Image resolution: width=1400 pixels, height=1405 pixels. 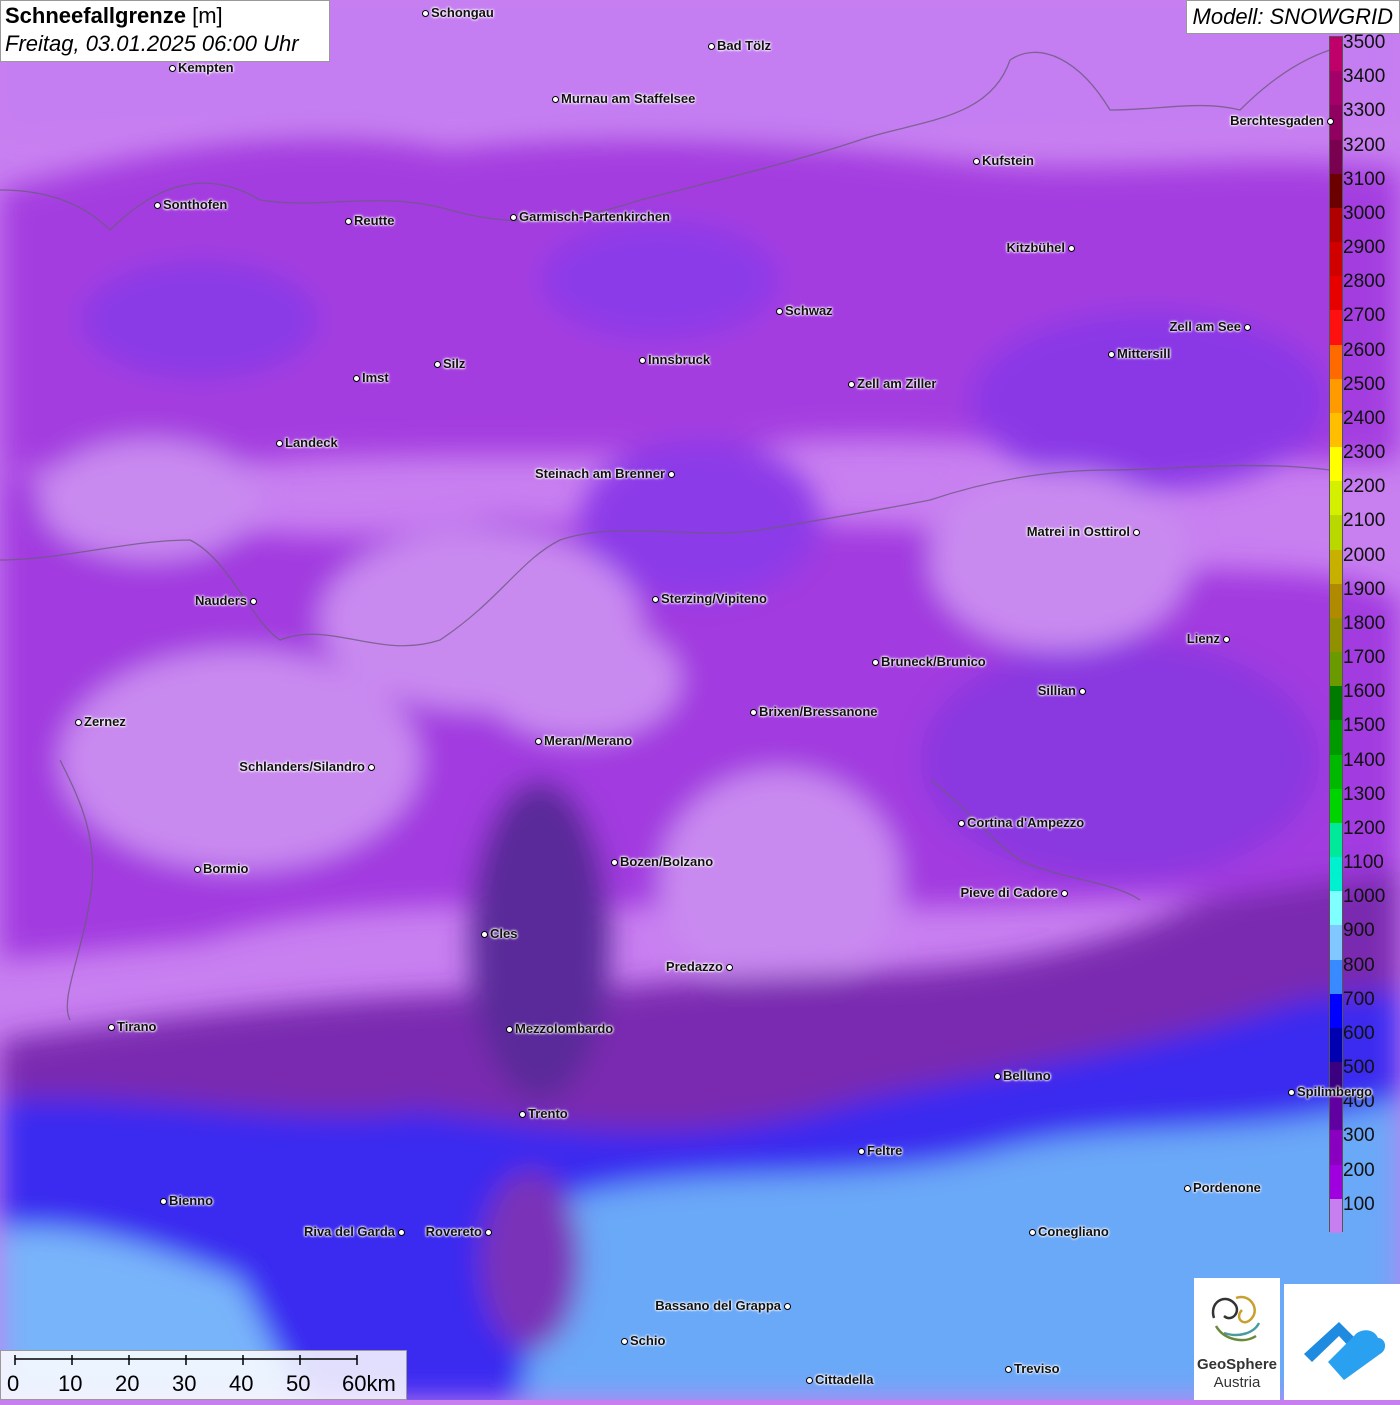 What do you see at coordinates (1364, 350) in the screenshot?
I see `legend-label: 2600` at bounding box center [1364, 350].